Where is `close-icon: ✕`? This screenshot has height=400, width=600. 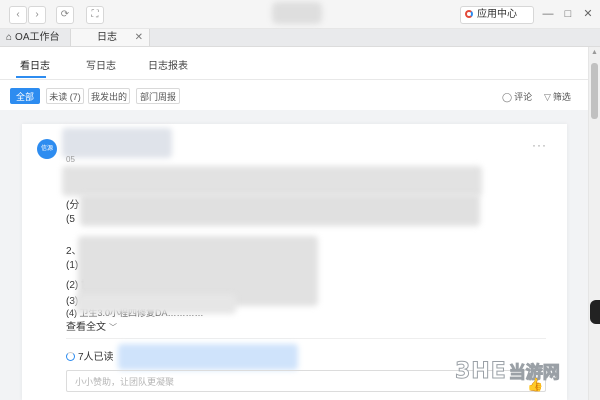
close-icon: ✕ is located at coordinates (588, 14).